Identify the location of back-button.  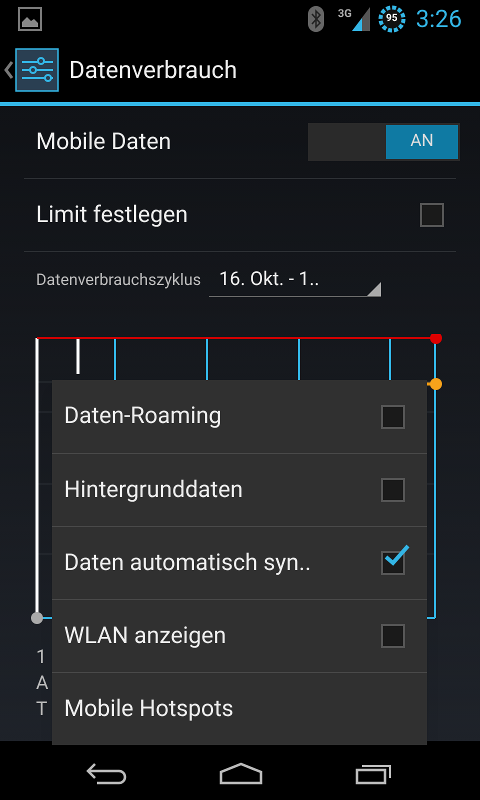
(106, 772).